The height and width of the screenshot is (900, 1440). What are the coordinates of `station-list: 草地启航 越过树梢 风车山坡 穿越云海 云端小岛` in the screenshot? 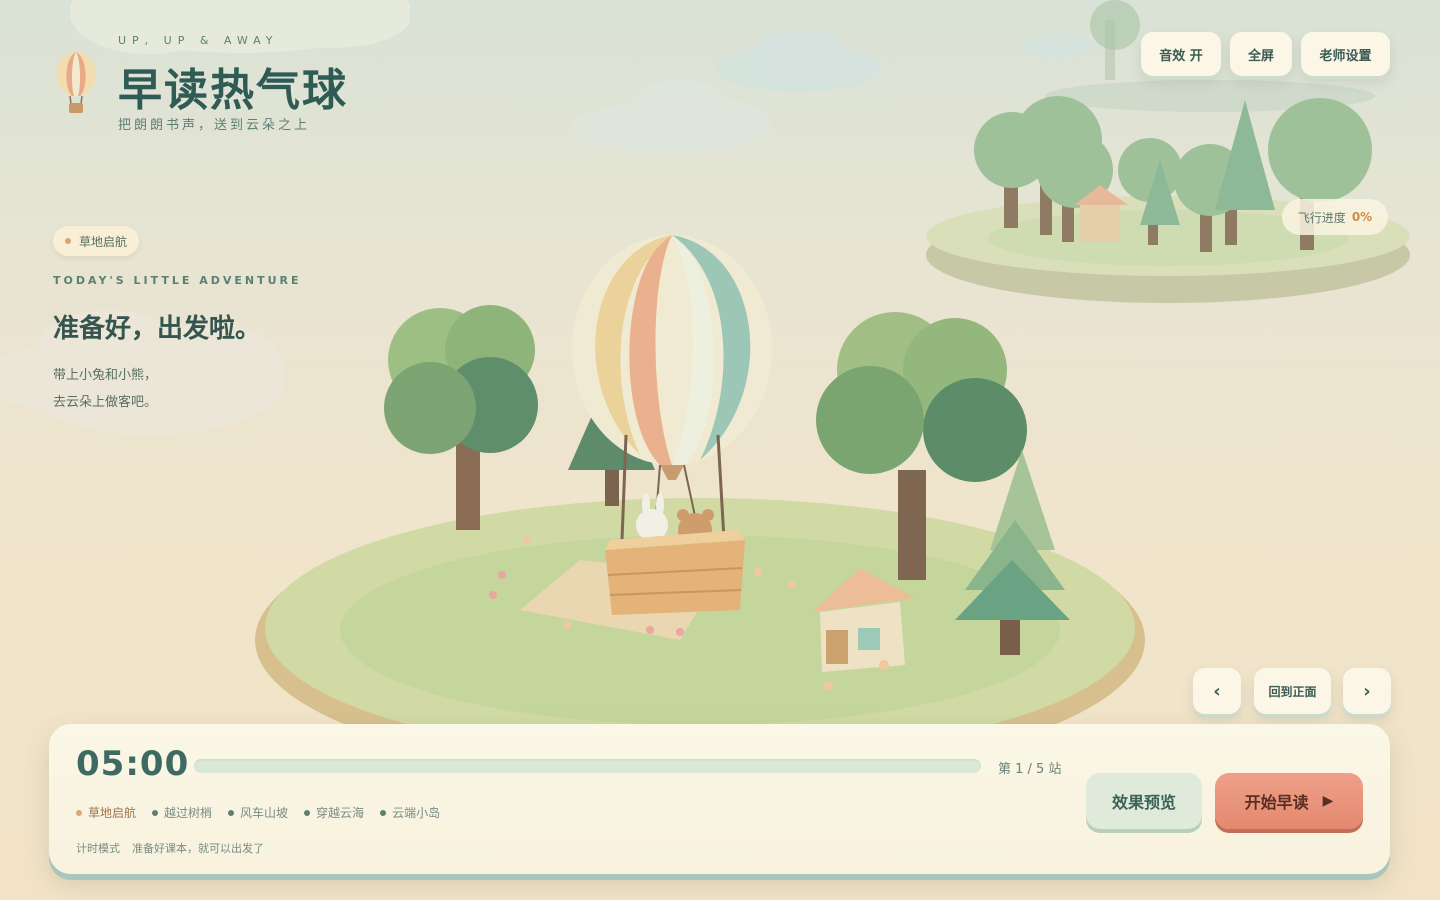 It's located at (258, 812).